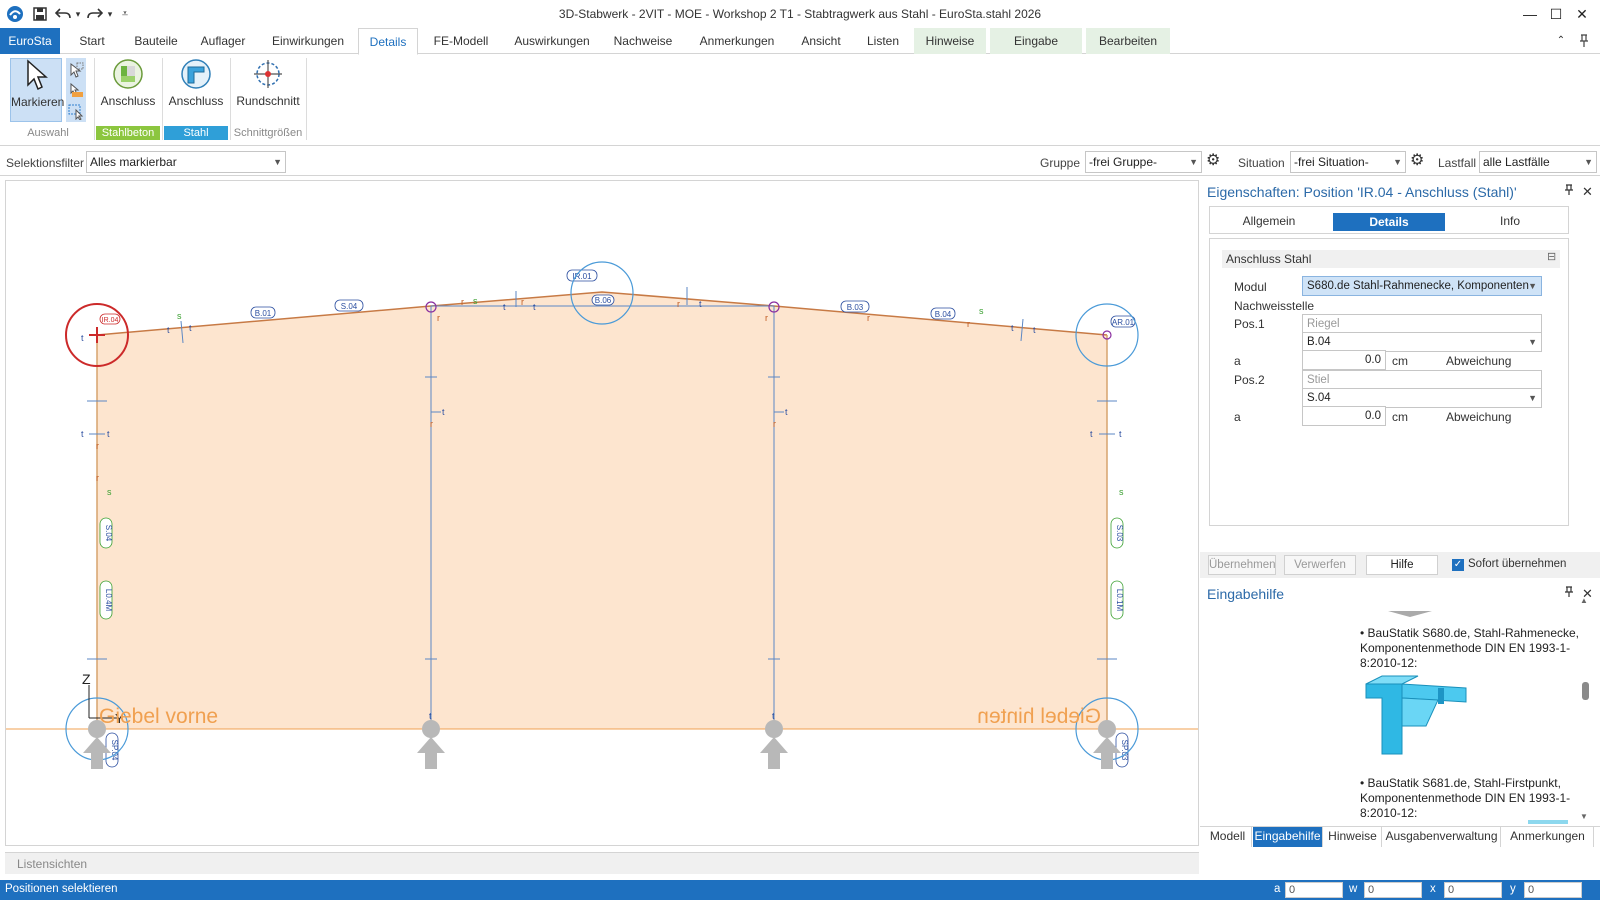 The width and height of the screenshot is (1600, 900). I want to click on coord-w-input: 0, so click(1393, 890).